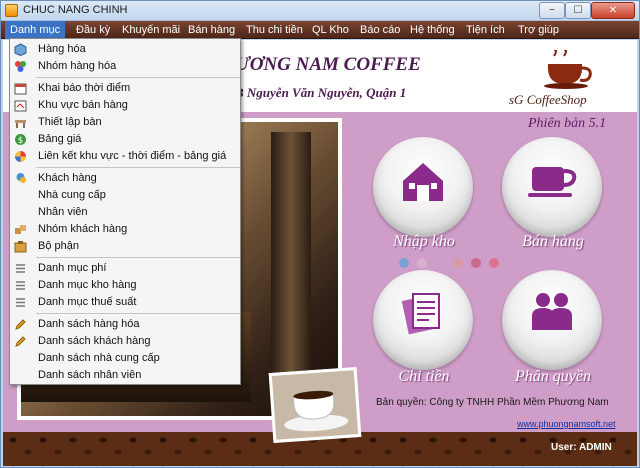 Image resolution: width=640 pixels, height=468 pixels. I want to click on tile-label-phan-quyen: Phân quyền, so click(553, 376).